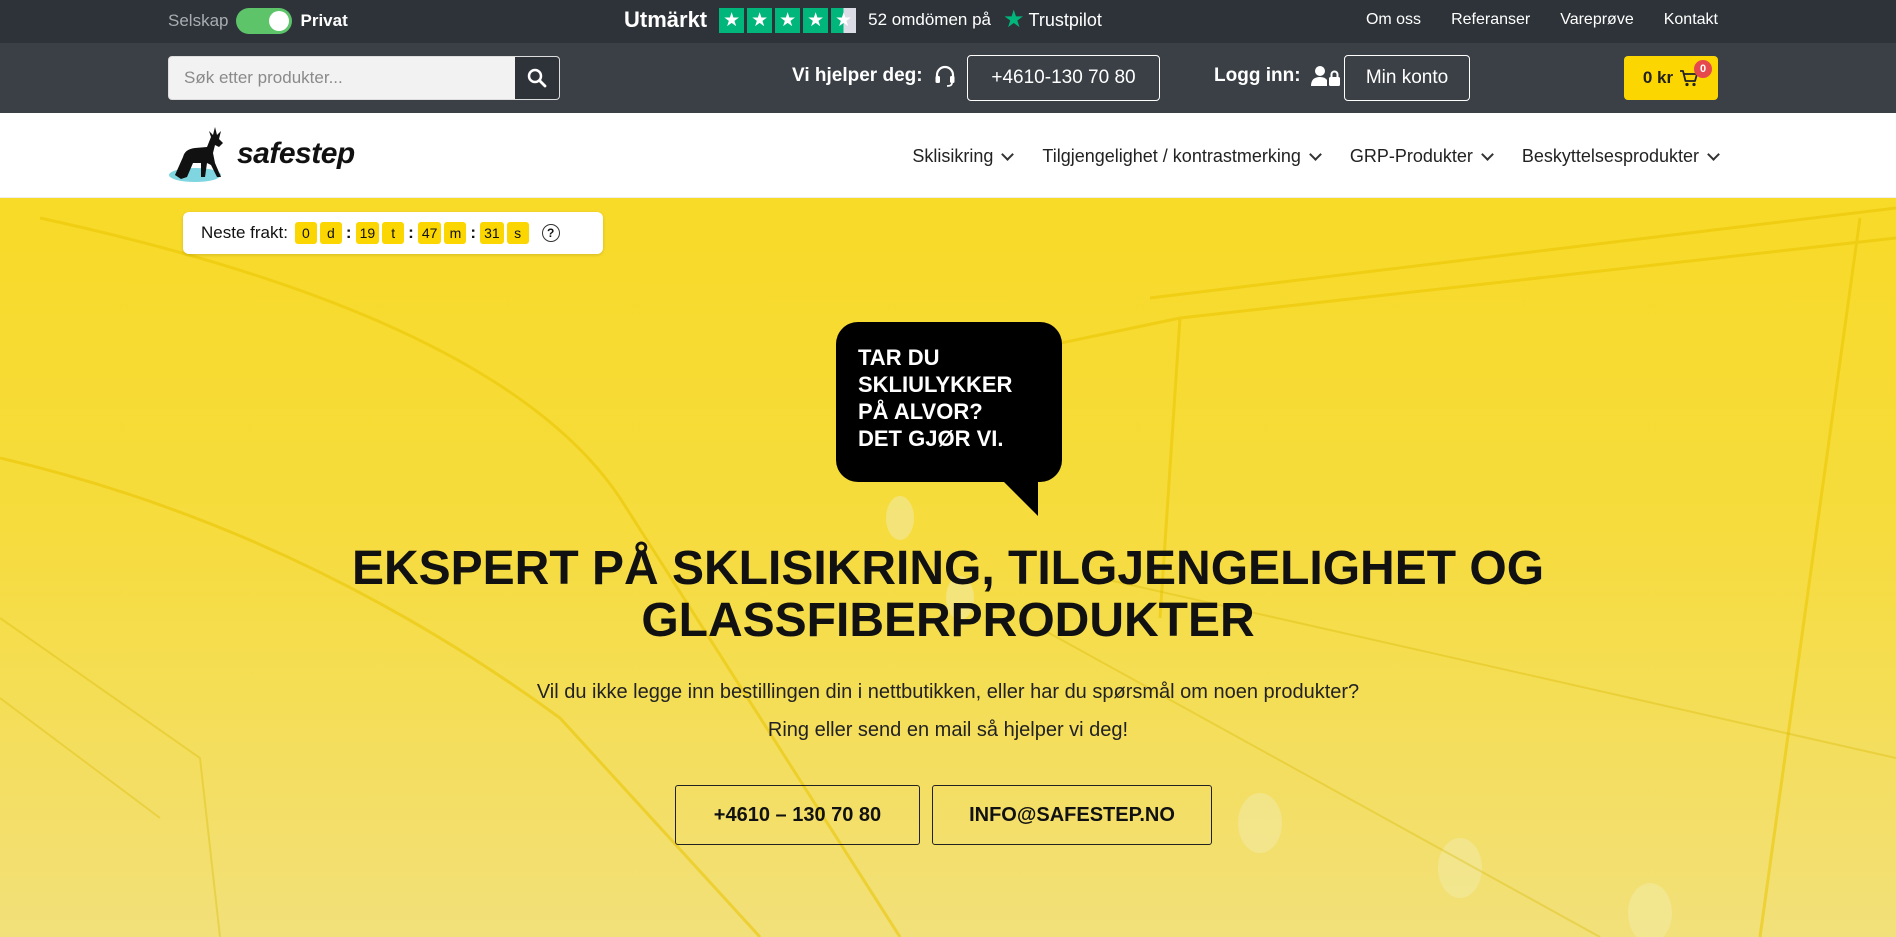 The width and height of the screenshot is (1896, 937). Describe the element at coordinates (1019, 497) in the screenshot. I see `speech-bubble-tail` at that location.